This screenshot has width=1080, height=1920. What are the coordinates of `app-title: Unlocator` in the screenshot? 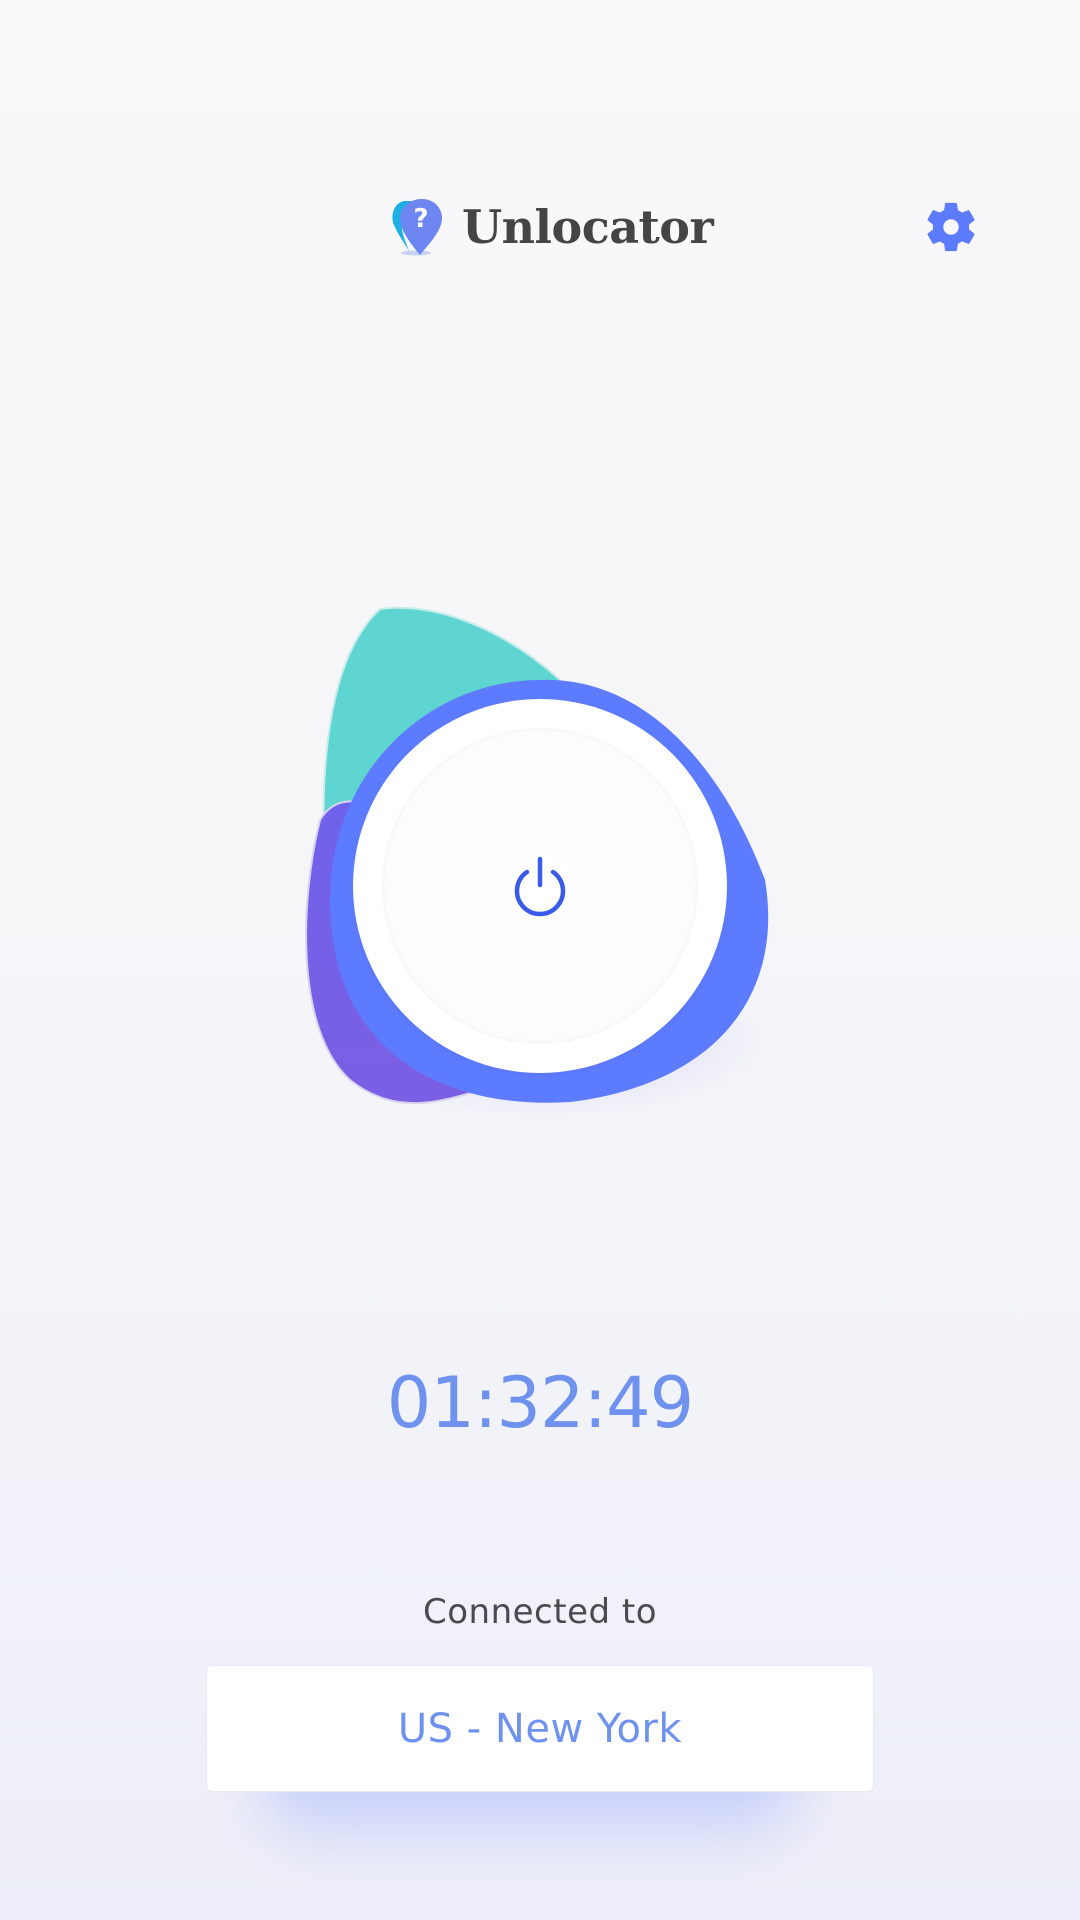 It's located at (588, 227).